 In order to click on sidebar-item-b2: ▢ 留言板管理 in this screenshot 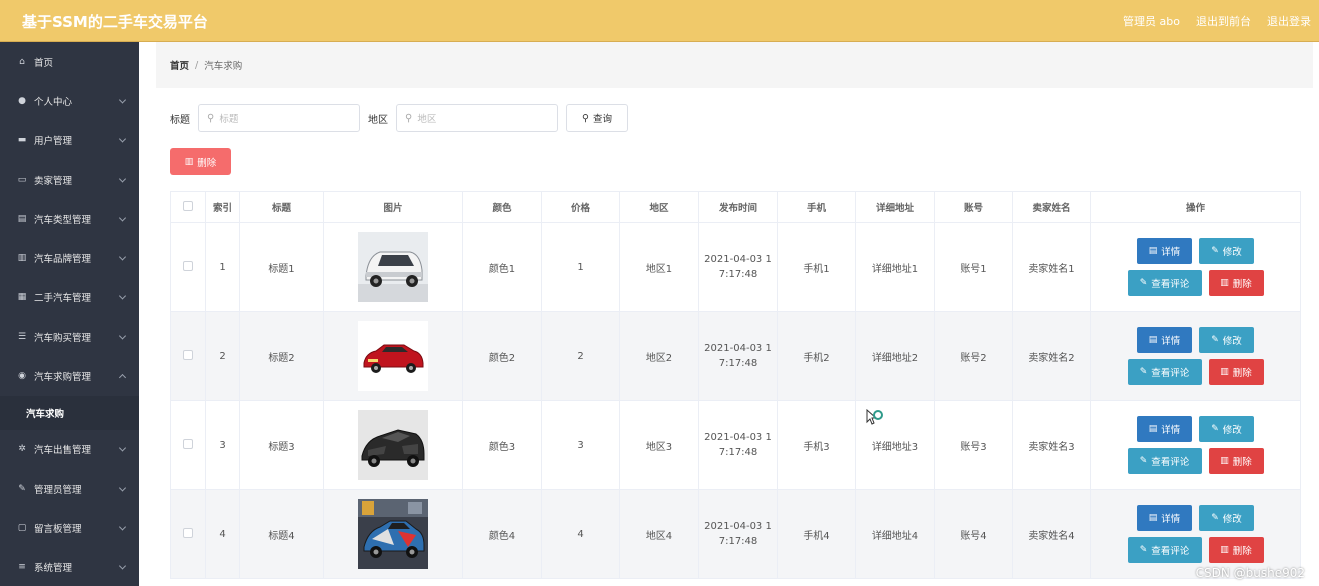, I will do `click(69, 527)`.